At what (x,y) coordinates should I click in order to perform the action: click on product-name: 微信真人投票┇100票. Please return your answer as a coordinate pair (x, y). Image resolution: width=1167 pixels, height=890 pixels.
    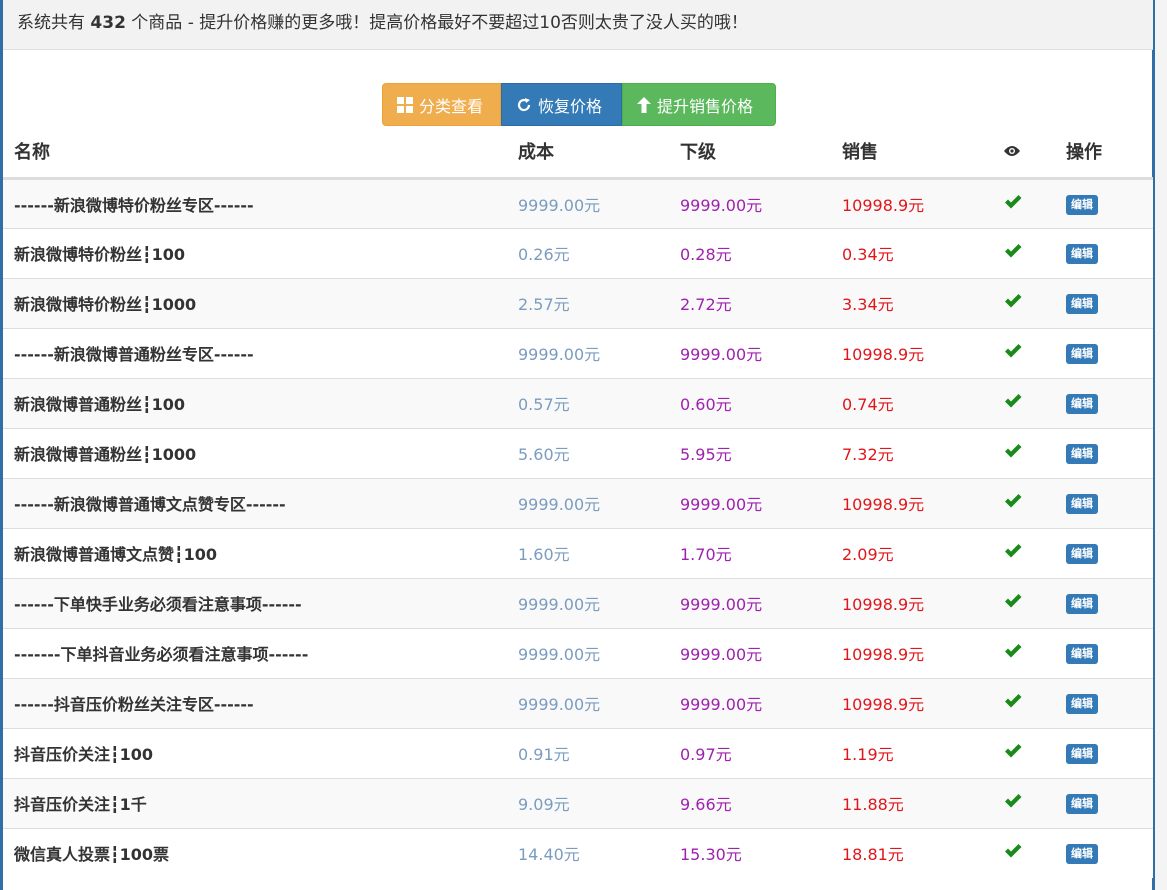
    Looking at the image, I should click on (255, 852).